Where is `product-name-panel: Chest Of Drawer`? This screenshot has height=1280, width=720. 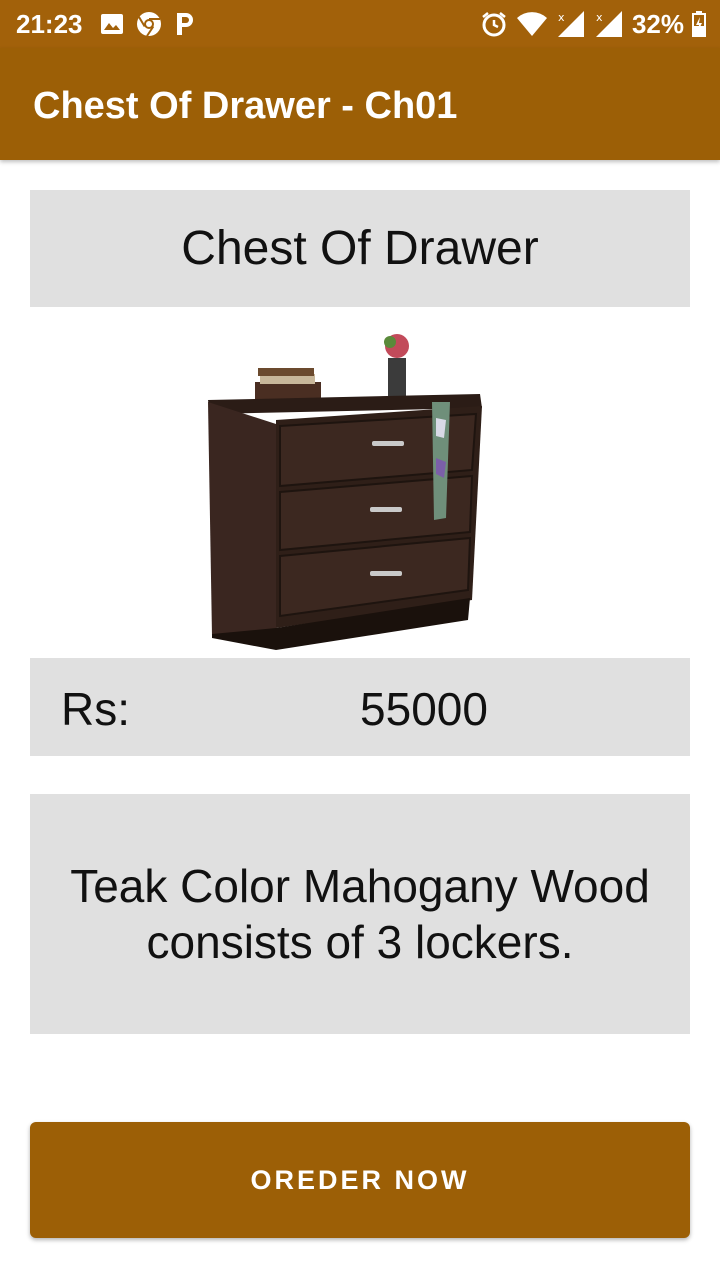
product-name-panel: Chest Of Drawer is located at coordinates (360, 248).